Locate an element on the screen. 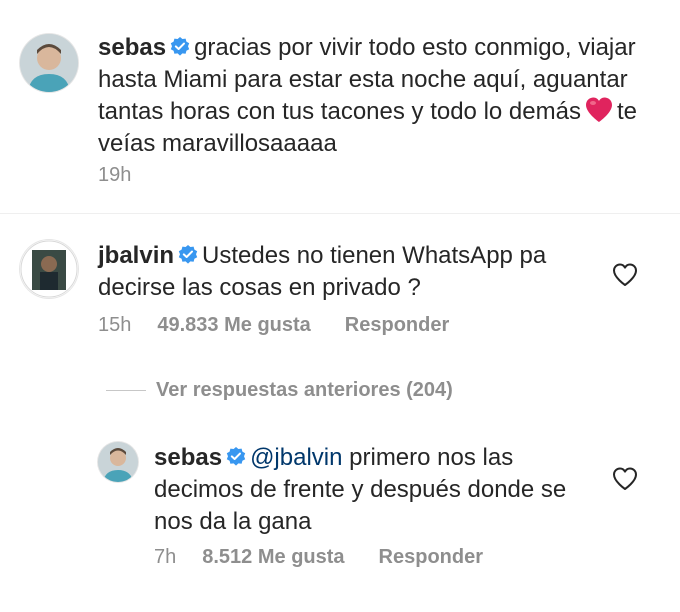  likes-count: 8.512 Me gusta is located at coordinates (273, 557).